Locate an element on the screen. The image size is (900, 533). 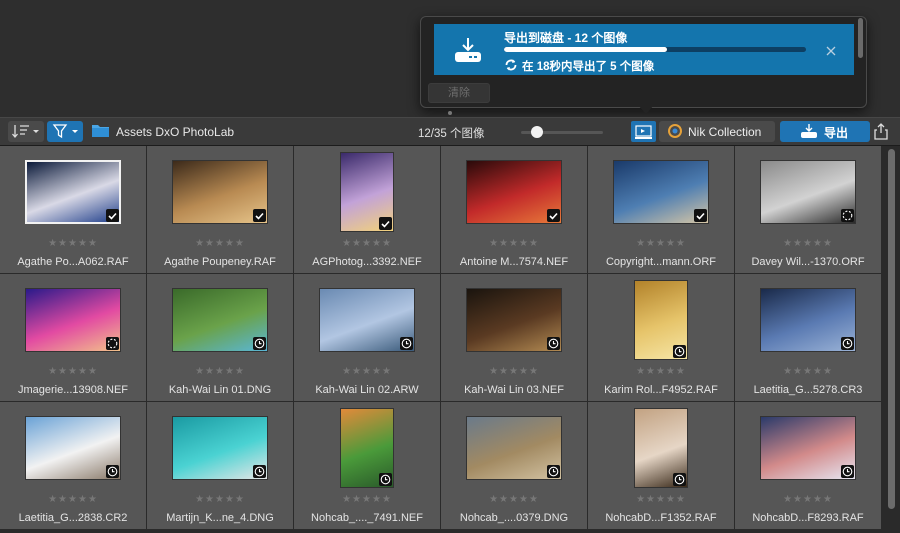
grid-scrollbar-thumb is located at coordinates (891, 329).